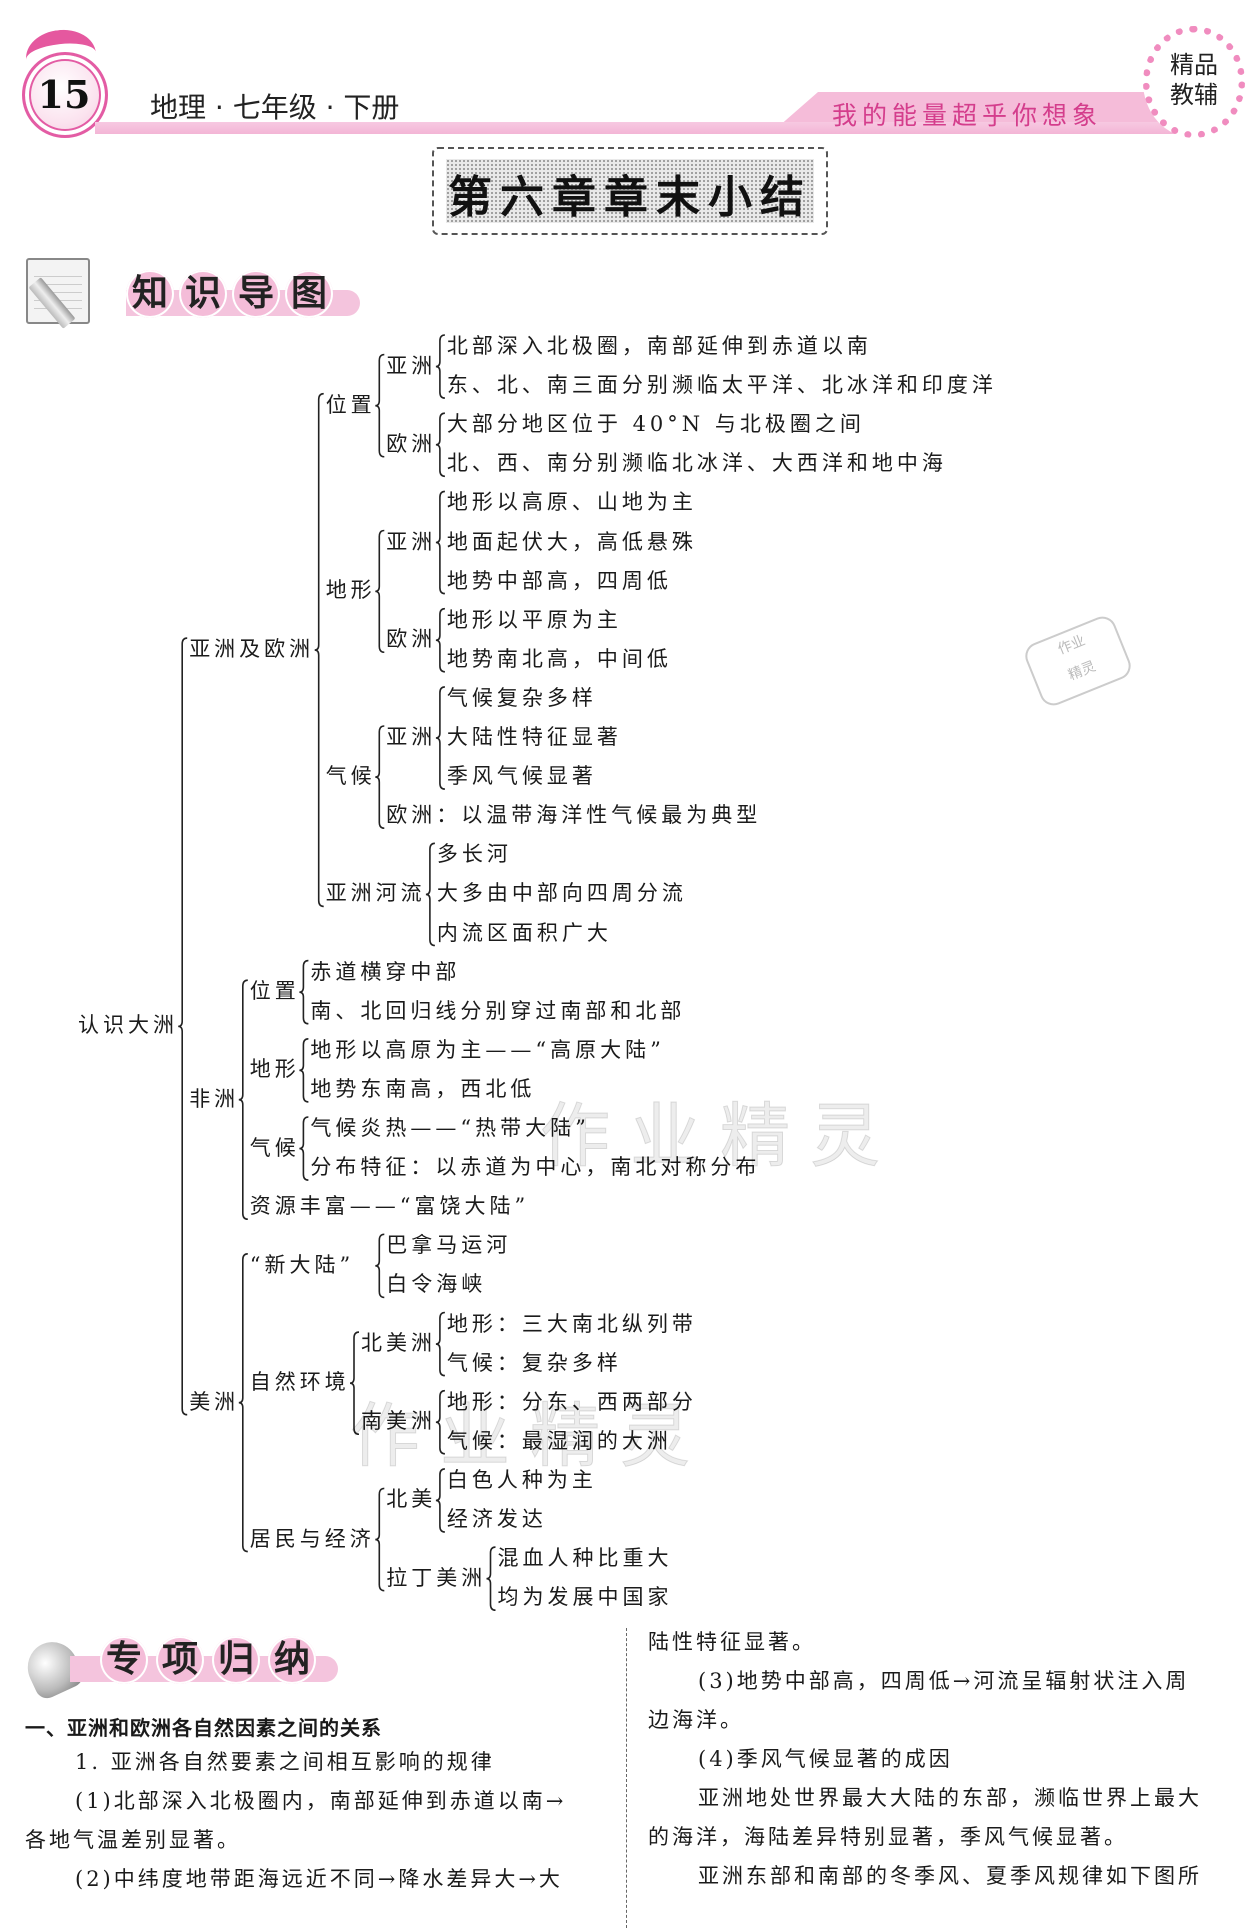 This screenshot has height=1928, width=1254. Describe the element at coordinates (571, 1323) in the screenshot. I see `mind-map-leaf: 地形：三大南北纵列带` at that location.